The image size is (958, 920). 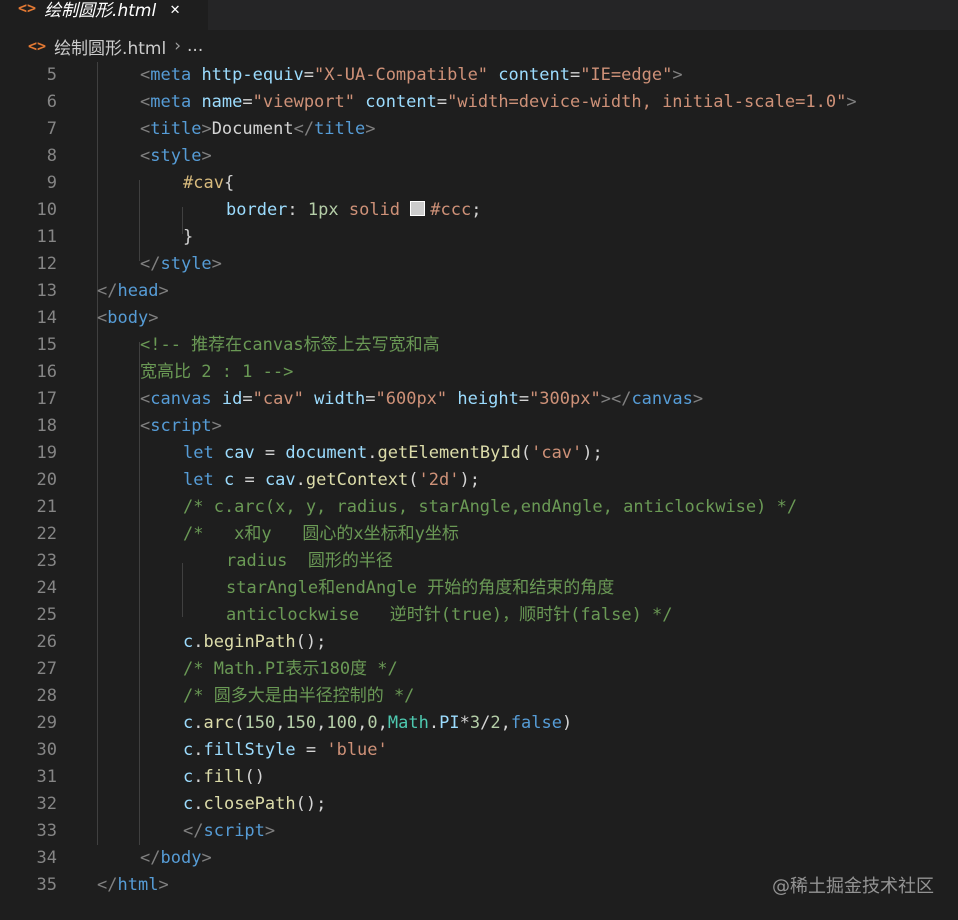 What do you see at coordinates (46, 480) in the screenshot?
I see `line-number: 20` at bounding box center [46, 480].